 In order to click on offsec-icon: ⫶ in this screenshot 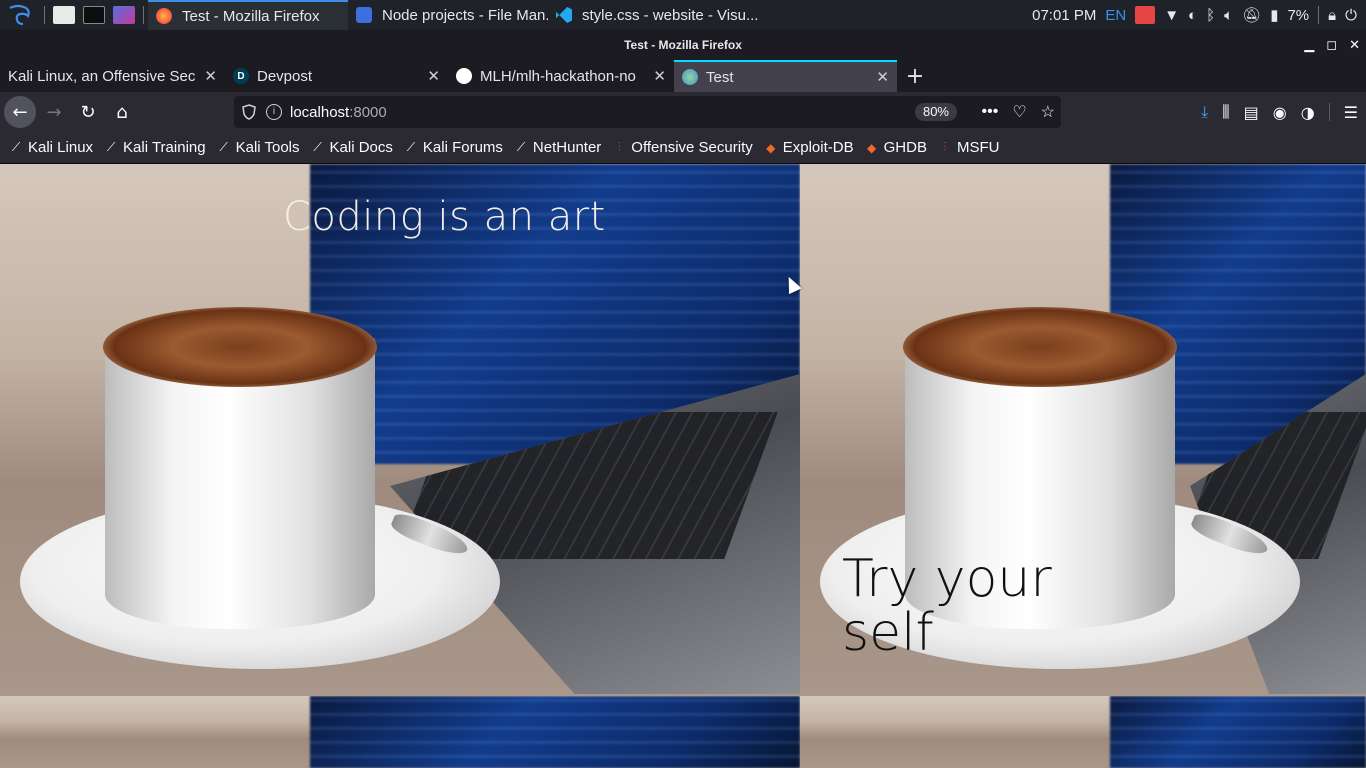, I will do `click(619, 147)`.